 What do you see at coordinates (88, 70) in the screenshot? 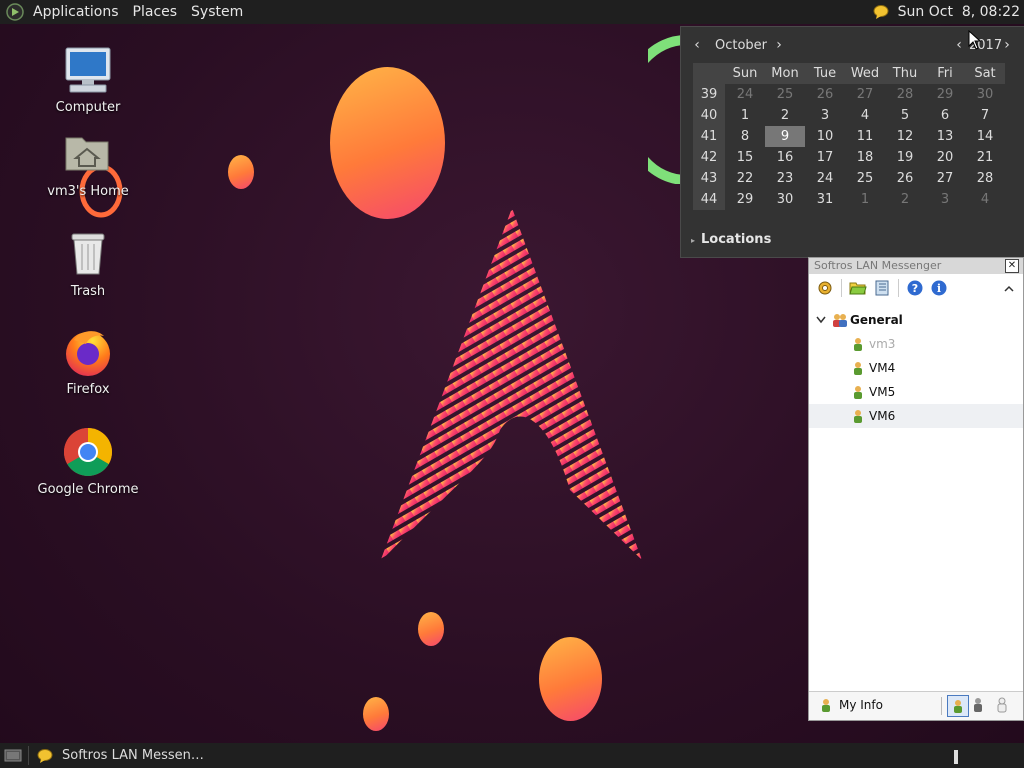
I see `computer-icon` at bounding box center [88, 70].